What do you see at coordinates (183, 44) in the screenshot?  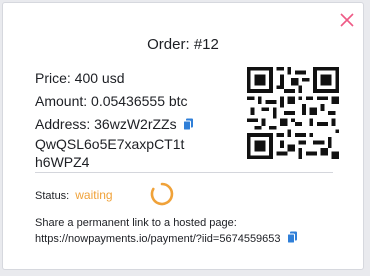 I see `order-title: Order: #12` at bounding box center [183, 44].